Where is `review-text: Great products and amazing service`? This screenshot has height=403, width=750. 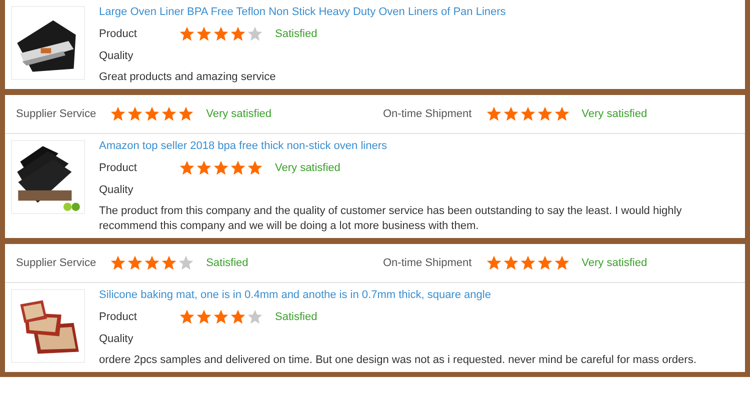 review-text: Great products and amazing service is located at coordinates (188, 77).